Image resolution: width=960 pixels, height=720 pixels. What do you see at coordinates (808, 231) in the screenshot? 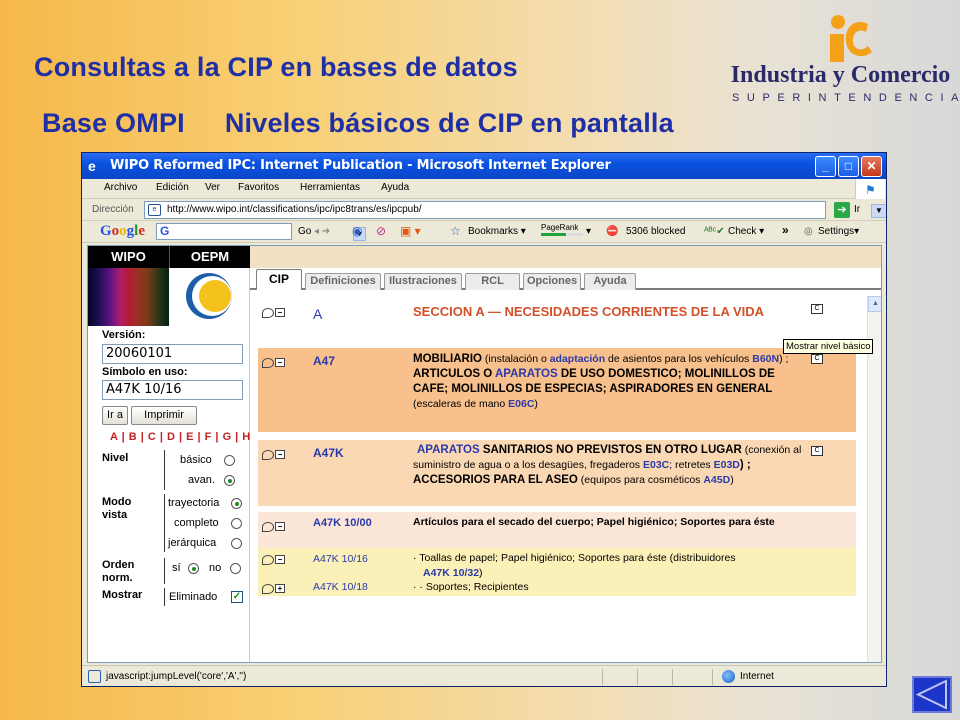
I see `settings-icon: ◎` at bounding box center [808, 231].